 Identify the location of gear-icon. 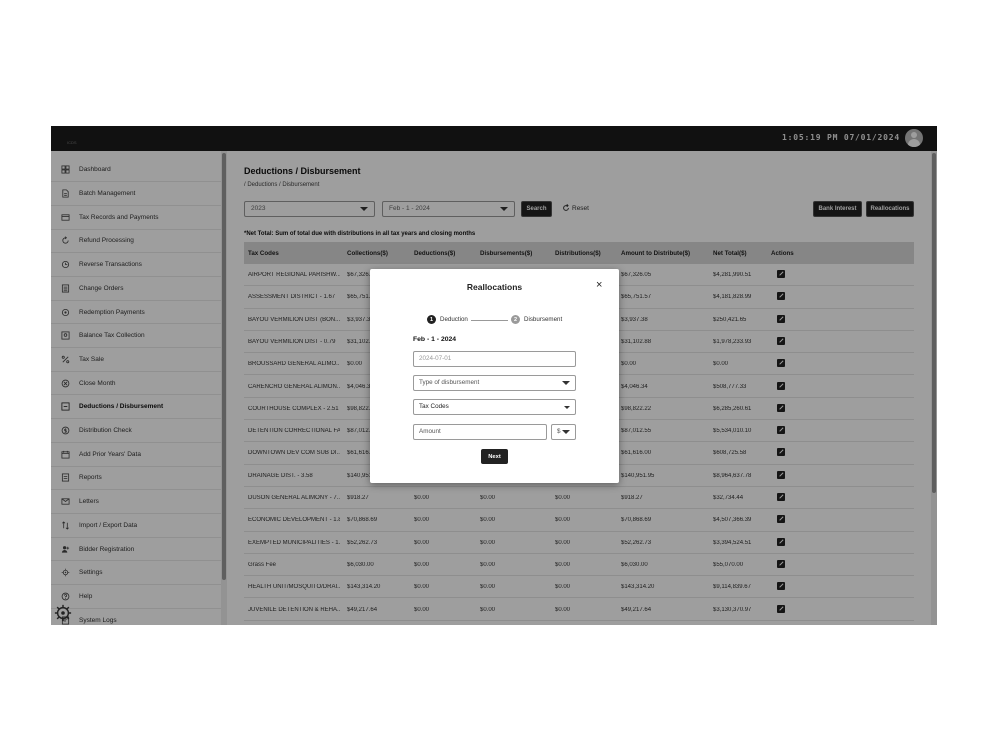
(63, 613).